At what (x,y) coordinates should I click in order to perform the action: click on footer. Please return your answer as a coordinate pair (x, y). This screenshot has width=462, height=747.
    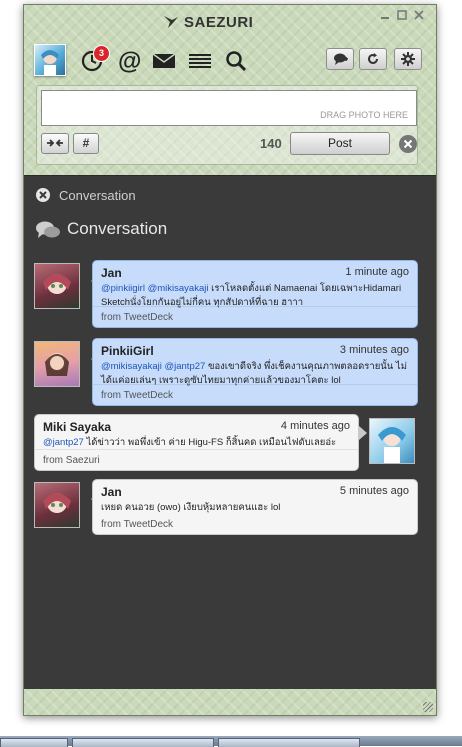
    Looking at the image, I should click on (230, 702).